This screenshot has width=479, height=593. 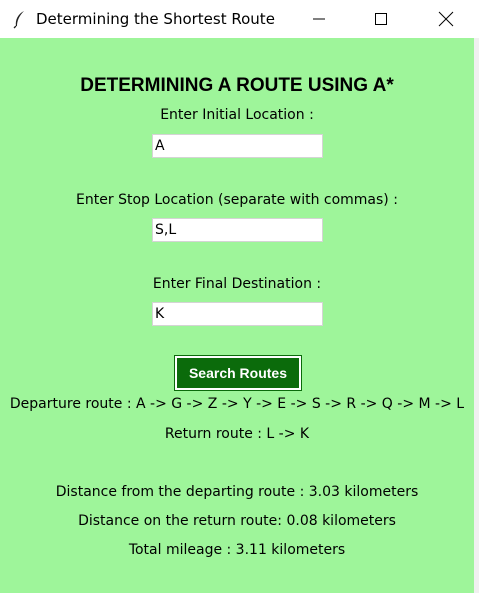 I want to click on close-button, so click(x=446, y=19).